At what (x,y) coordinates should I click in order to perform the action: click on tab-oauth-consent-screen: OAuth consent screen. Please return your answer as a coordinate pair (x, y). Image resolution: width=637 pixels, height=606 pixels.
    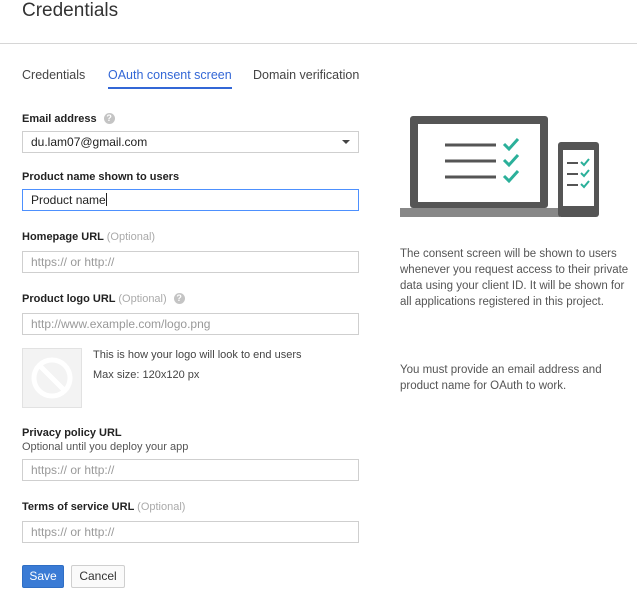
    Looking at the image, I should click on (170, 78).